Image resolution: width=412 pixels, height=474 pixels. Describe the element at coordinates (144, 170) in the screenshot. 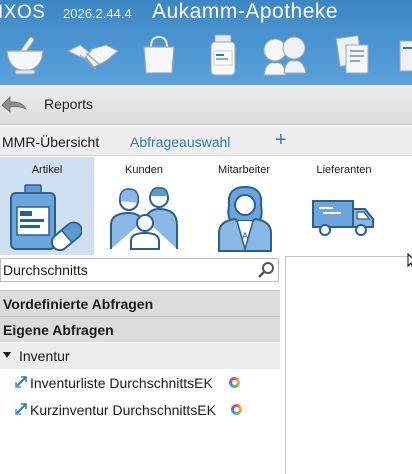

I see `tile-label: Kunden` at that location.